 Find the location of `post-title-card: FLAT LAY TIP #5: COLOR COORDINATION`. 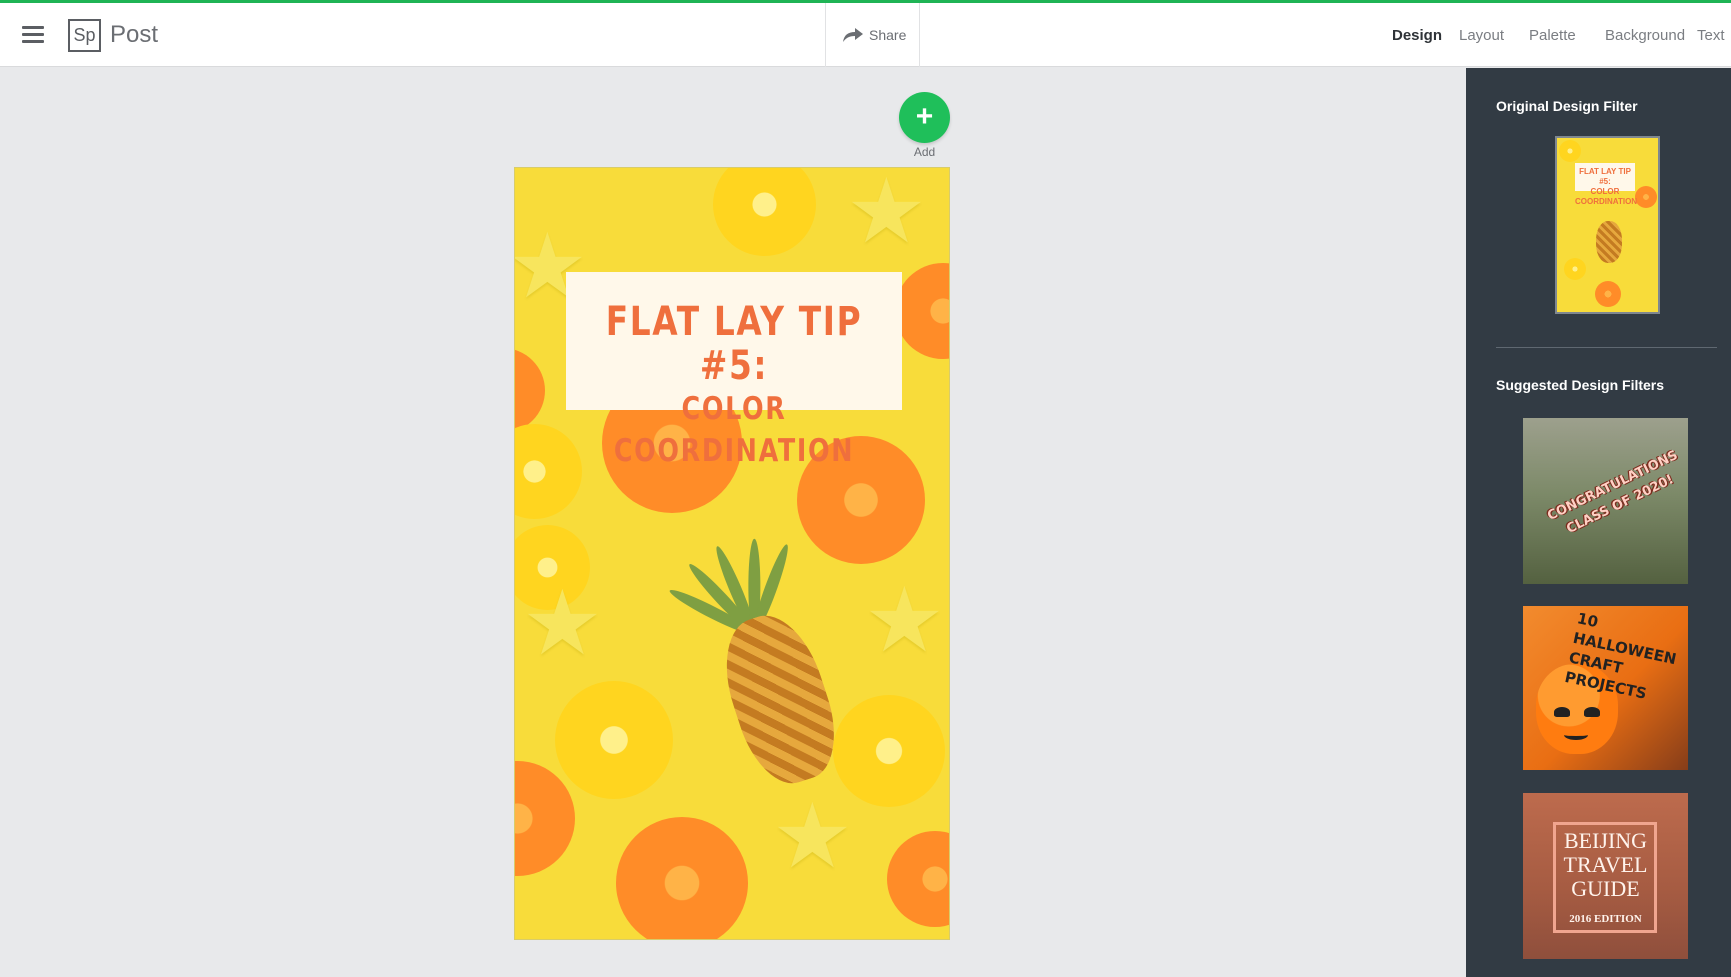

post-title-card: FLAT LAY TIP #5: COLOR COORDINATION is located at coordinates (734, 370).